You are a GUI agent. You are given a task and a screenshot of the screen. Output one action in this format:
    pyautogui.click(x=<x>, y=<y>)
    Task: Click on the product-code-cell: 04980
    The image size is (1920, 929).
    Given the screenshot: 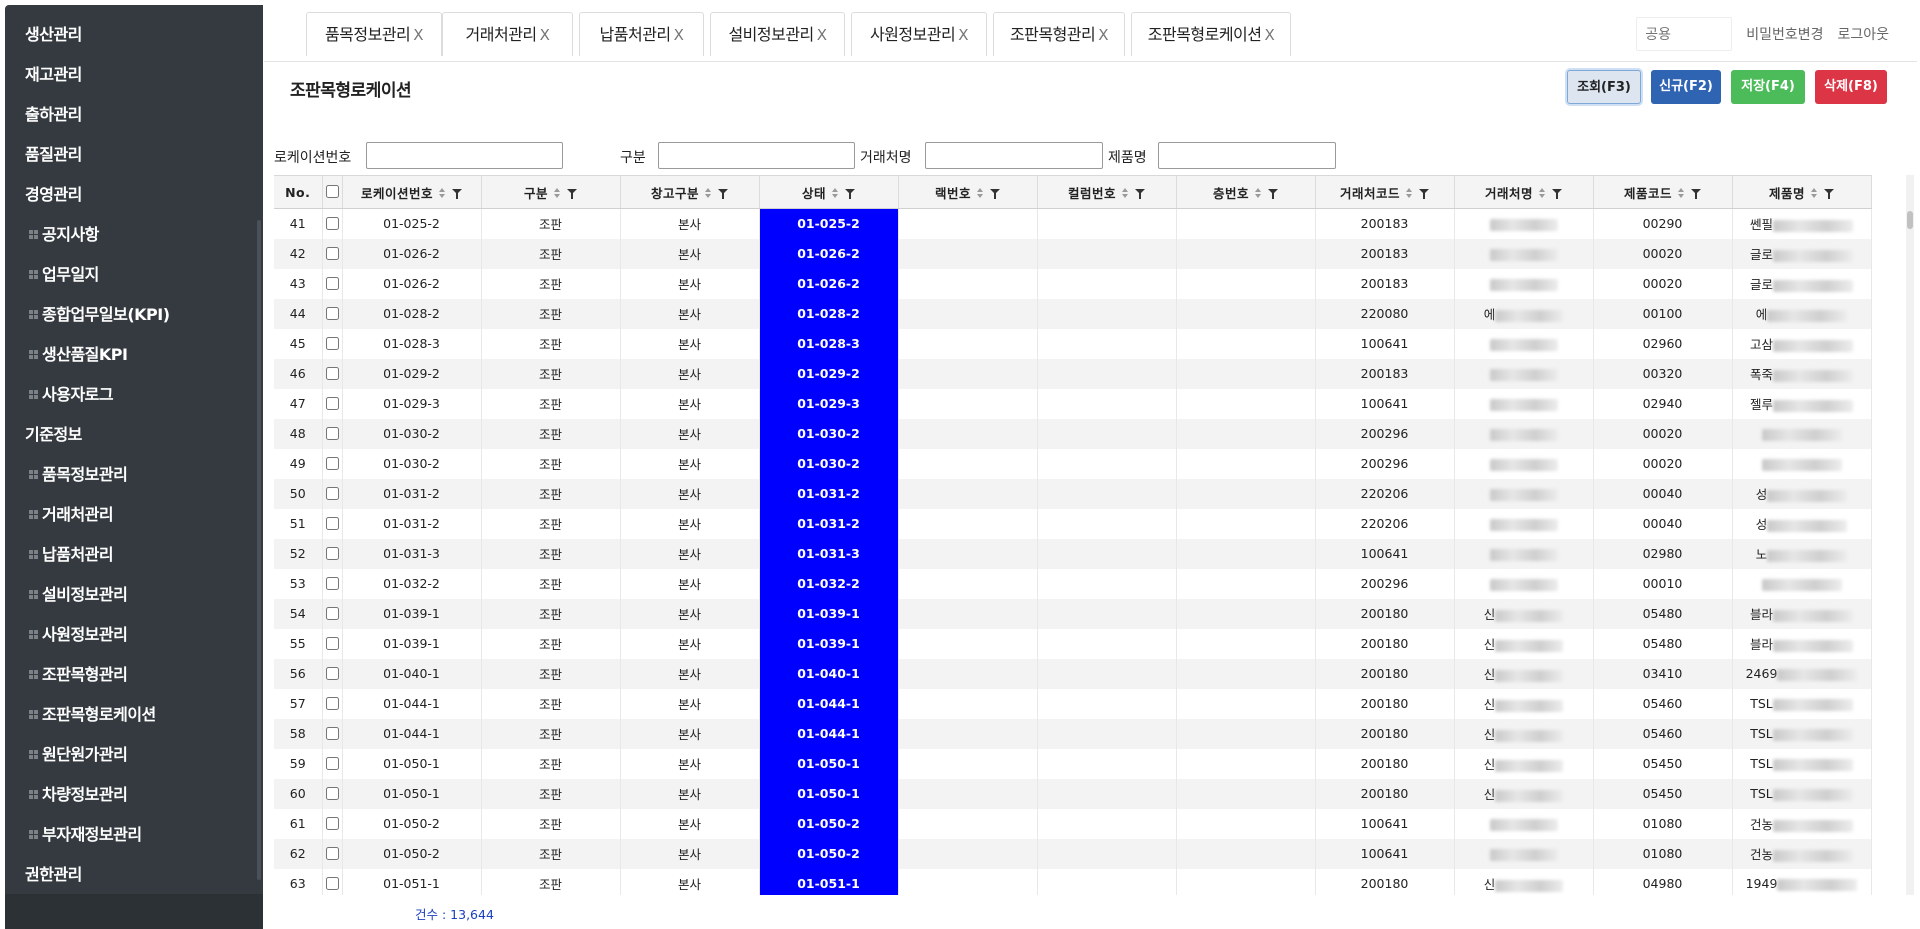 What is the action you would take?
    pyautogui.click(x=1663, y=881)
    